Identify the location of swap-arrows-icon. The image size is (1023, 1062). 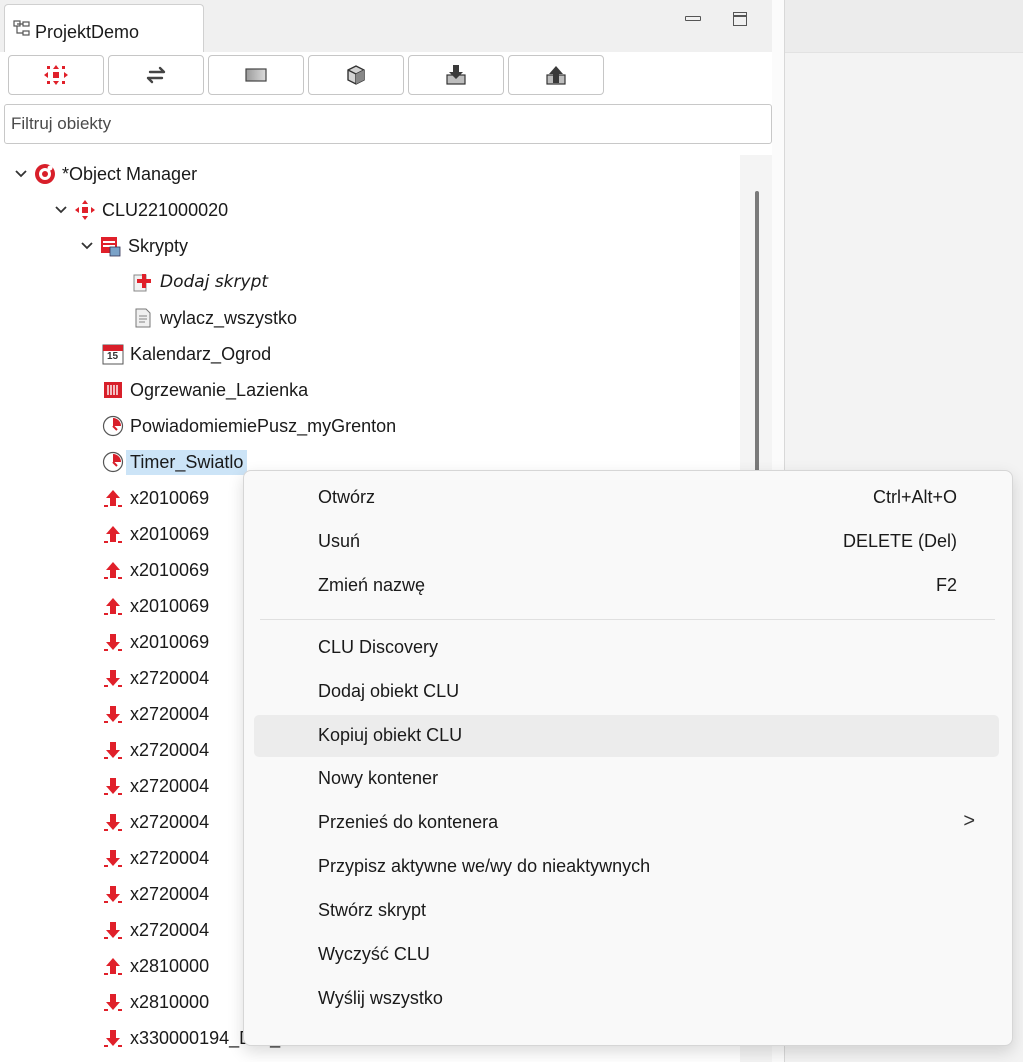
(156, 75).